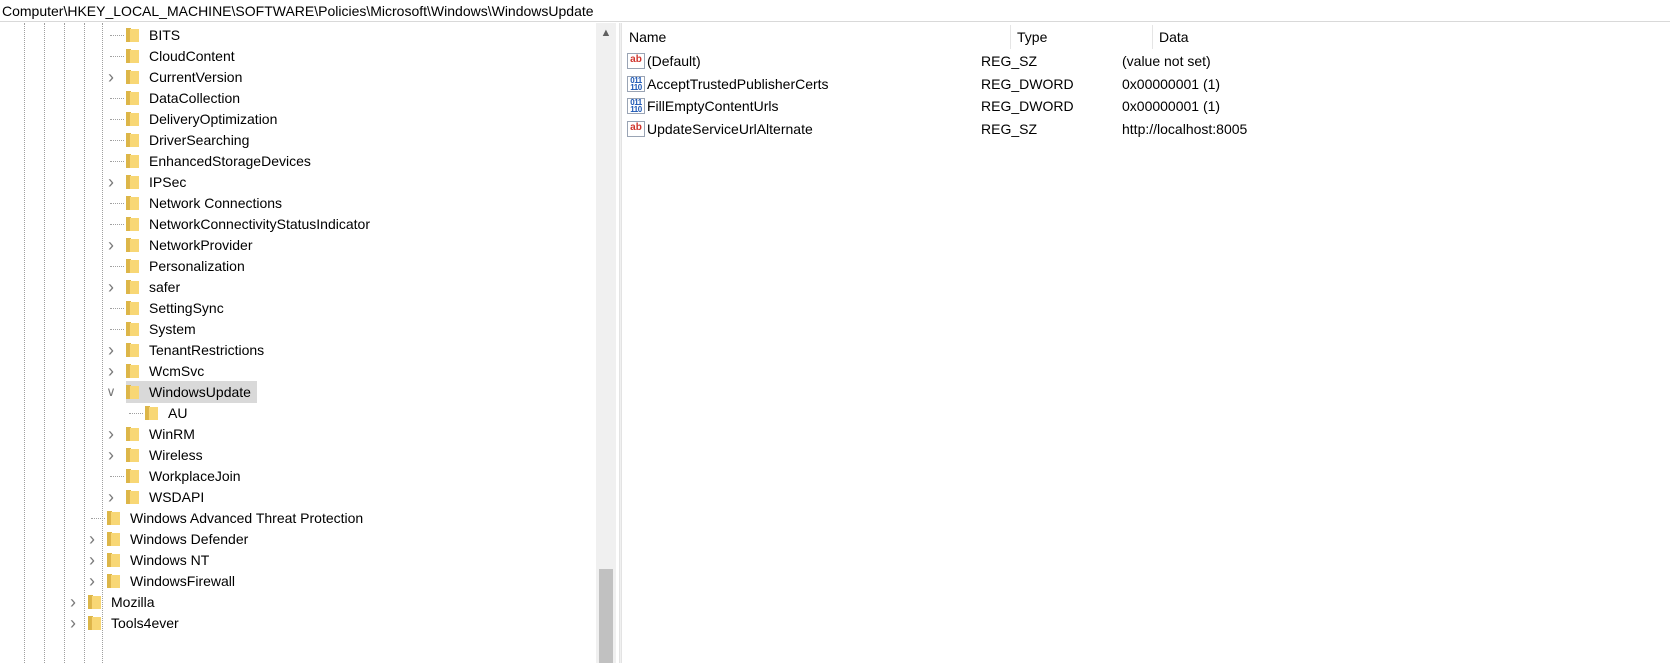 The width and height of the screenshot is (1670, 663). I want to click on tree-item-label: Network Connections, so click(216, 203).